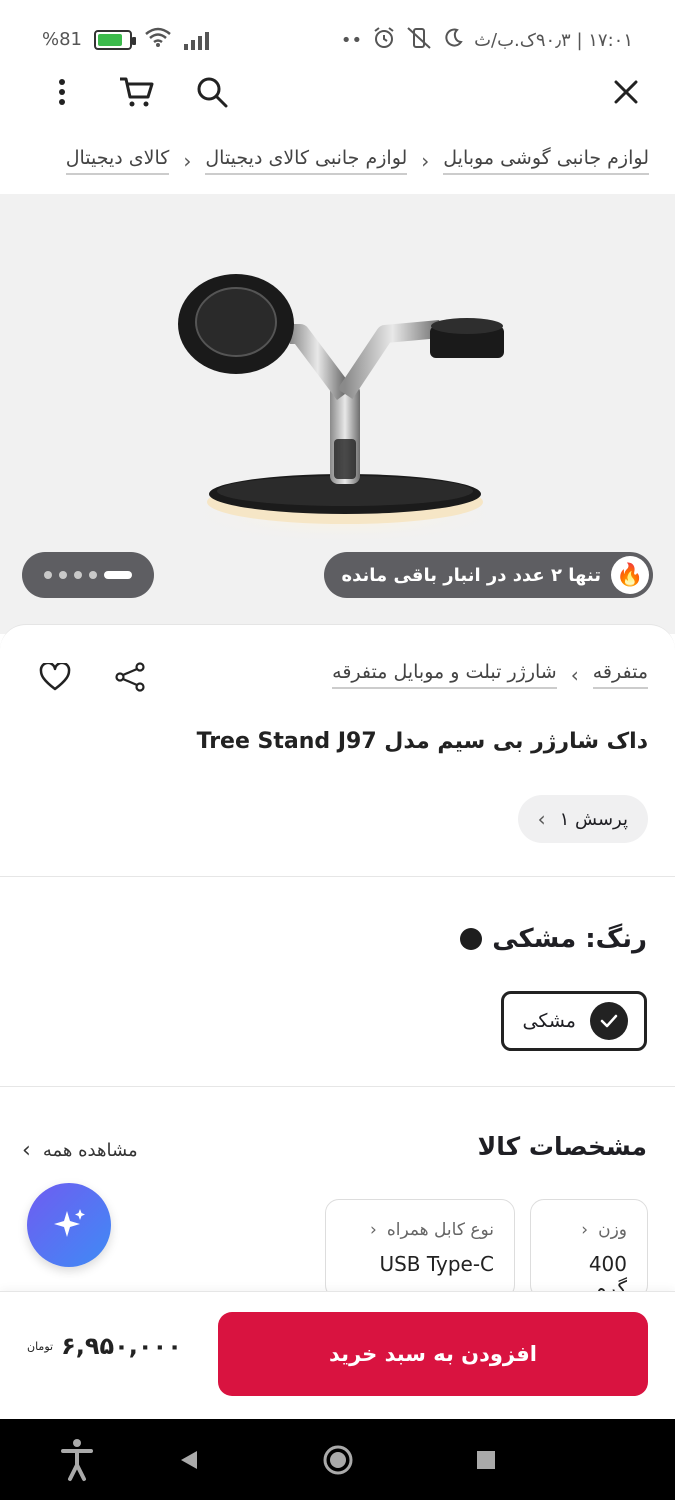 This screenshot has height=1500, width=675. What do you see at coordinates (553, 40) in the screenshot?
I see `status-time: ۱۷:۰۱ | ۹۰٫۳ک.ب/ث` at bounding box center [553, 40].